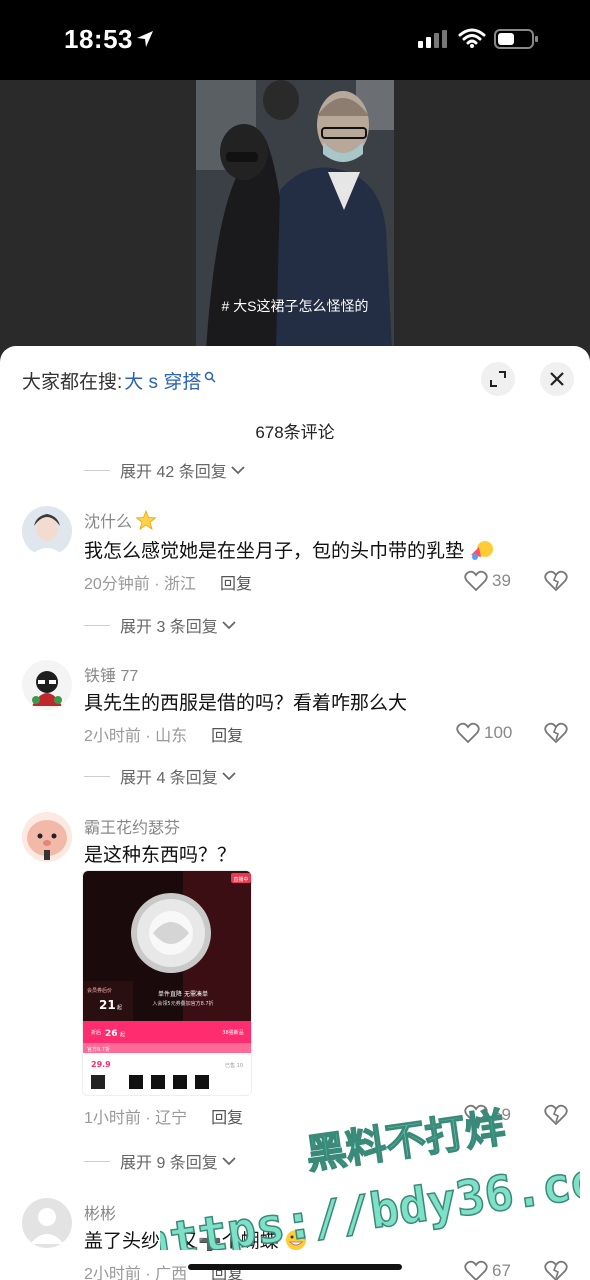  What do you see at coordinates (162, 380) in the screenshot?
I see `search-keyword-link: 大 s 穿搭` at bounding box center [162, 380].